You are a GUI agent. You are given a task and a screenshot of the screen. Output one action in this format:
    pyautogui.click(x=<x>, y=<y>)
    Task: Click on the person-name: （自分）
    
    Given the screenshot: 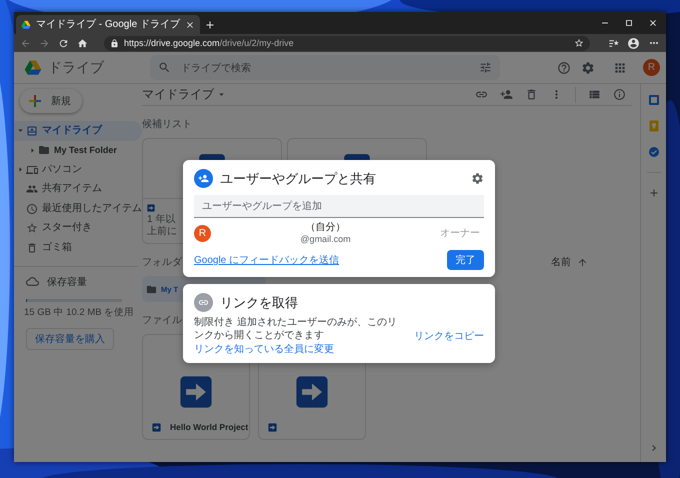 What is the action you would take?
    pyautogui.click(x=326, y=228)
    